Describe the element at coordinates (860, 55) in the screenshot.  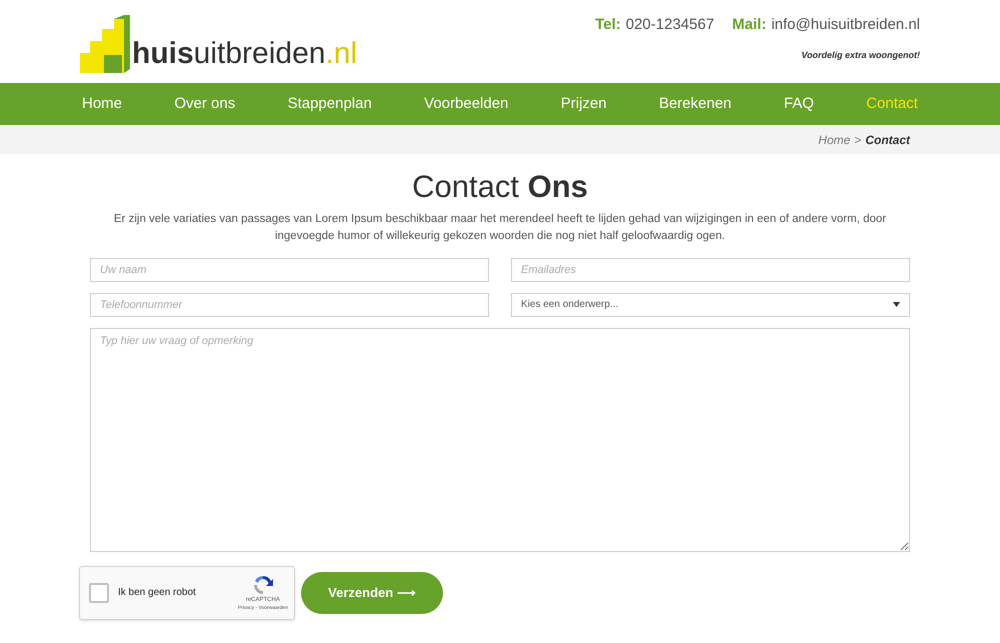
I see `tagline: Voordelig extra woongenot!` at that location.